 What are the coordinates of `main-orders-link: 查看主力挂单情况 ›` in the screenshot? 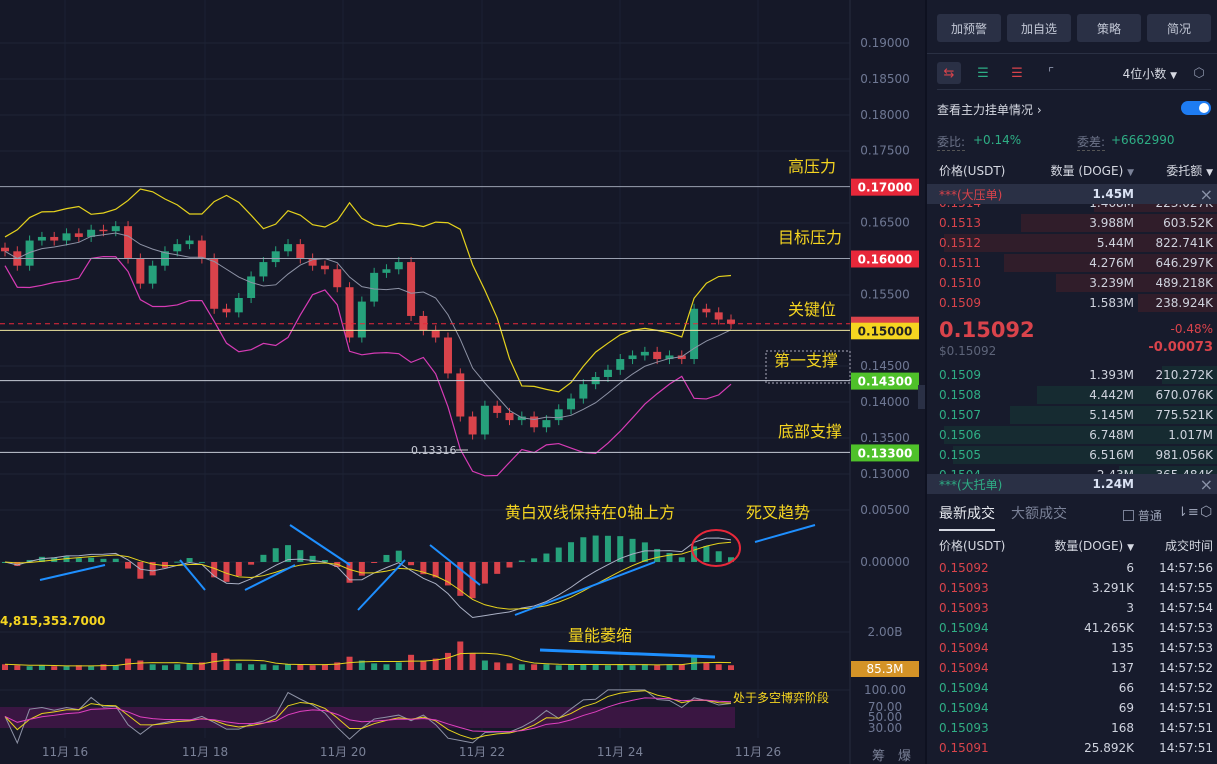 It's located at (989, 109).